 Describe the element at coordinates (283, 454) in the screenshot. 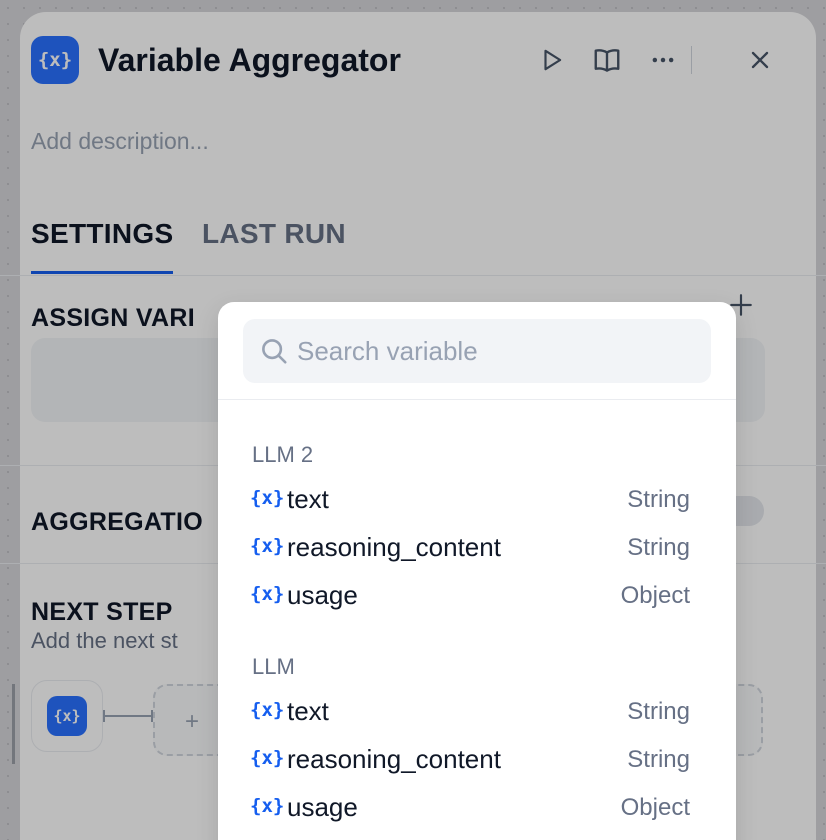

I see `variable-group-label: LLM 2` at that location.